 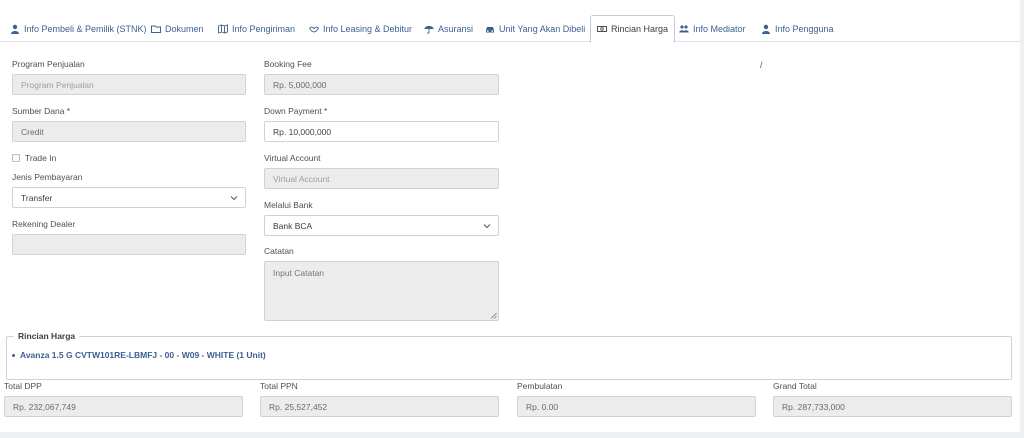 What do you see at coordinates (23, 386) in the screenshot?
I see `total-dpp-label: Total DPP` at bounding box center [23, 386].